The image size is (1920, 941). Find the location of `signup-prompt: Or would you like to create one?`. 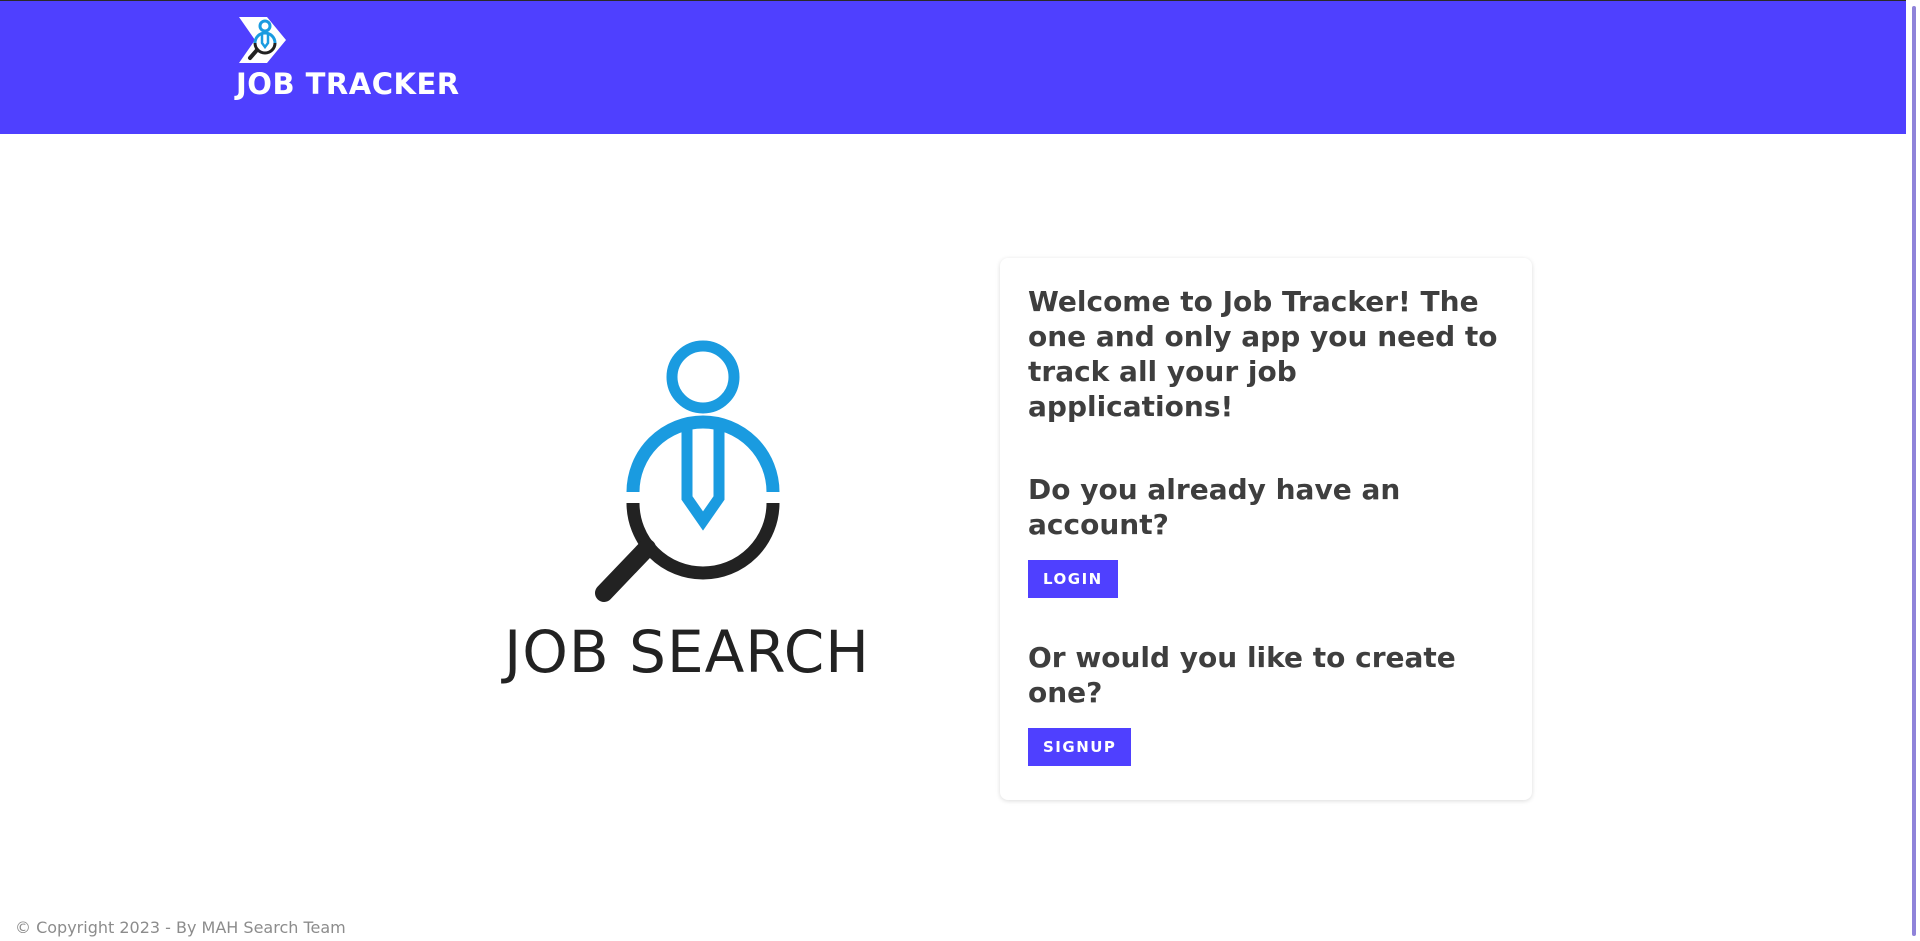

signup-prompt: Or would you like to create one? is located at coordinates (1242, 675).